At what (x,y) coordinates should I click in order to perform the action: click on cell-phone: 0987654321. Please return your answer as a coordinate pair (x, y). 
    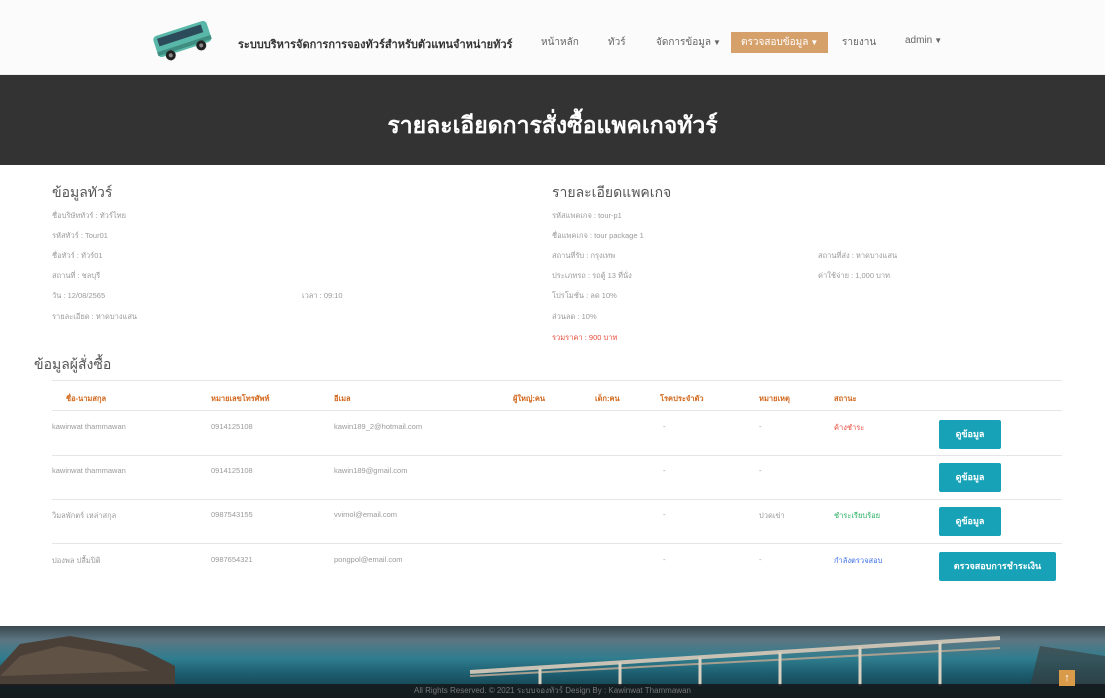
    Looking at the image, I should click on (232, 559).